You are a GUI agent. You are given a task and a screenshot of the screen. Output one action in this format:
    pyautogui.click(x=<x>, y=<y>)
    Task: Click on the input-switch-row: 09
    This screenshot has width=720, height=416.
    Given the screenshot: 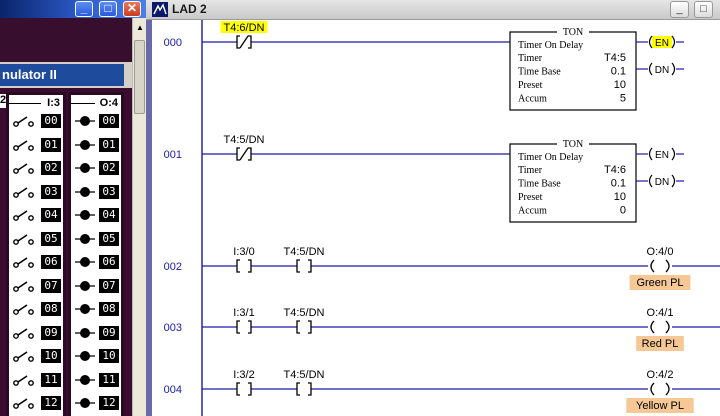 What is the action you would take?
    pyautogui.click(x=36, y=334)
    